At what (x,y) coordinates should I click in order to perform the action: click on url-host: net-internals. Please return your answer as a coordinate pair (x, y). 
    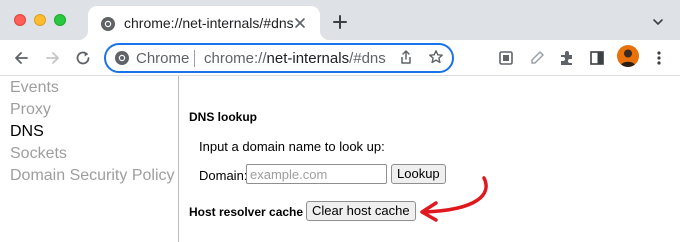
    Looking at the image, I should click on (308, 58).